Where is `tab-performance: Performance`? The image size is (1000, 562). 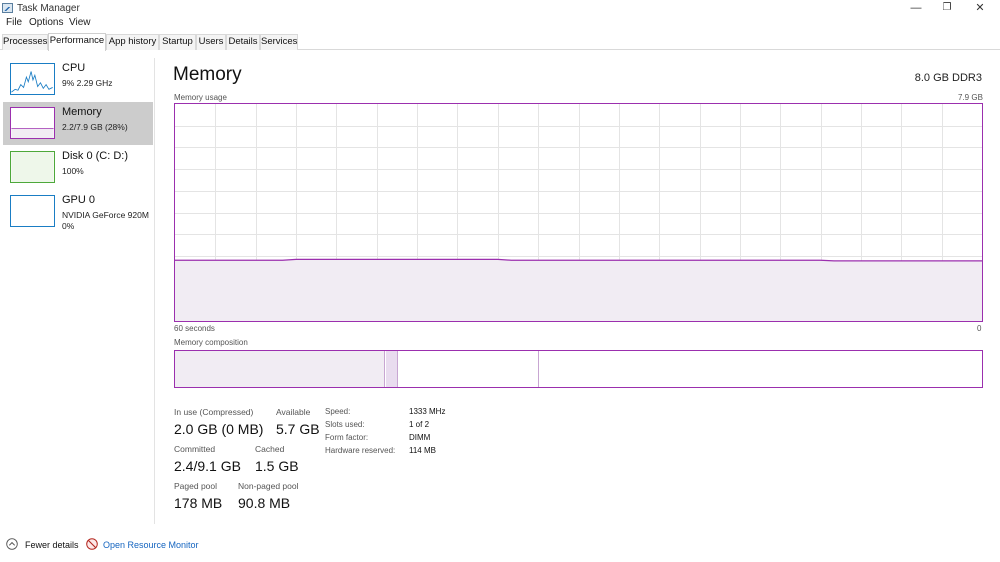 tab-performance: Performance is located at coordinates (77, 42).